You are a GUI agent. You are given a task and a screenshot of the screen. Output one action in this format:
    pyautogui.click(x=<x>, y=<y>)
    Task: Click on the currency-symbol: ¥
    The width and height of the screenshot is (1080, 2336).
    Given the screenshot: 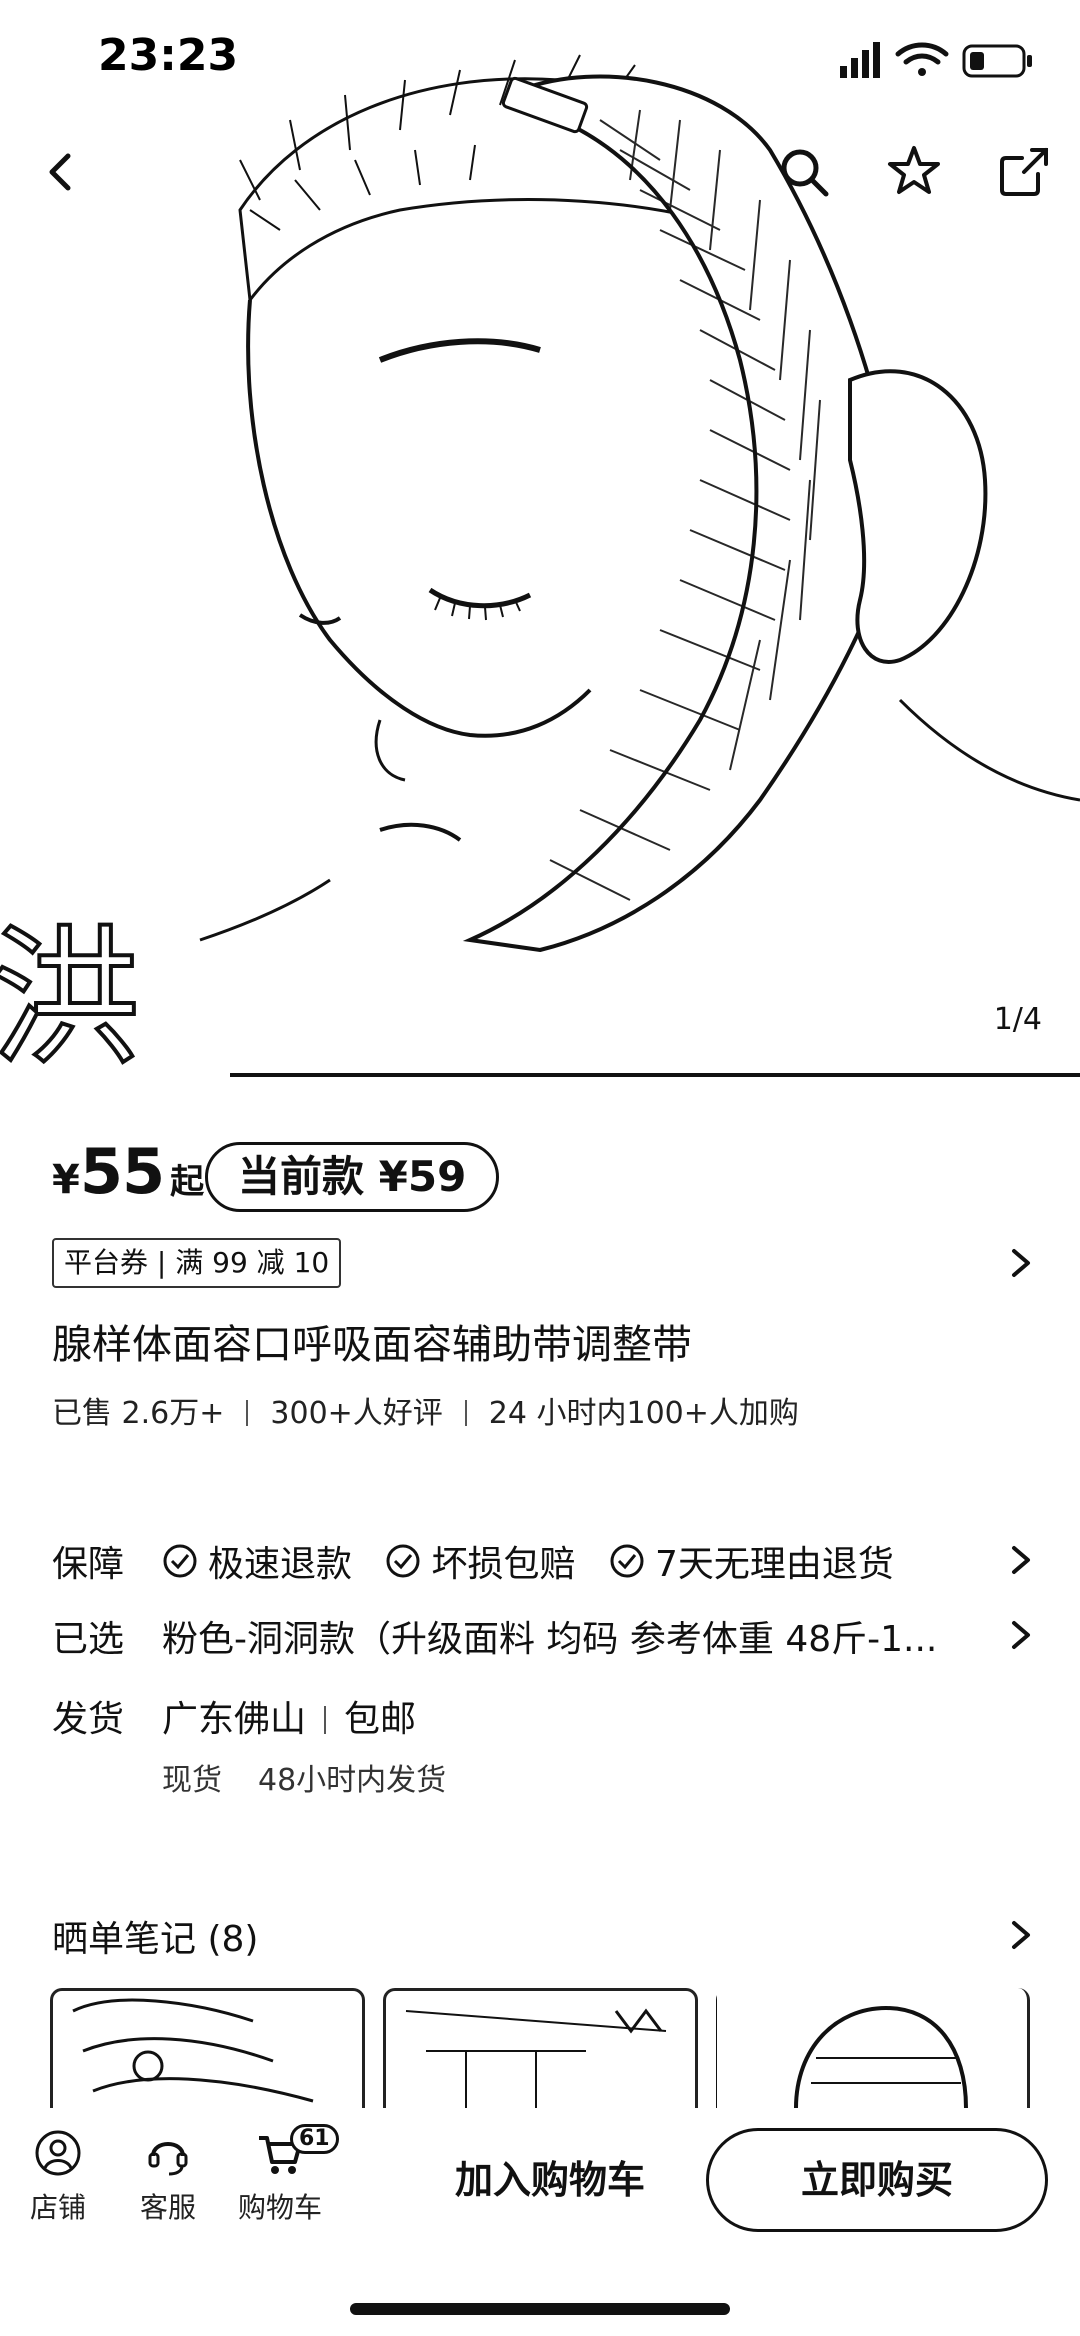 What is the action you would take?
    pyautogui.click(x=66, y=1180)
    